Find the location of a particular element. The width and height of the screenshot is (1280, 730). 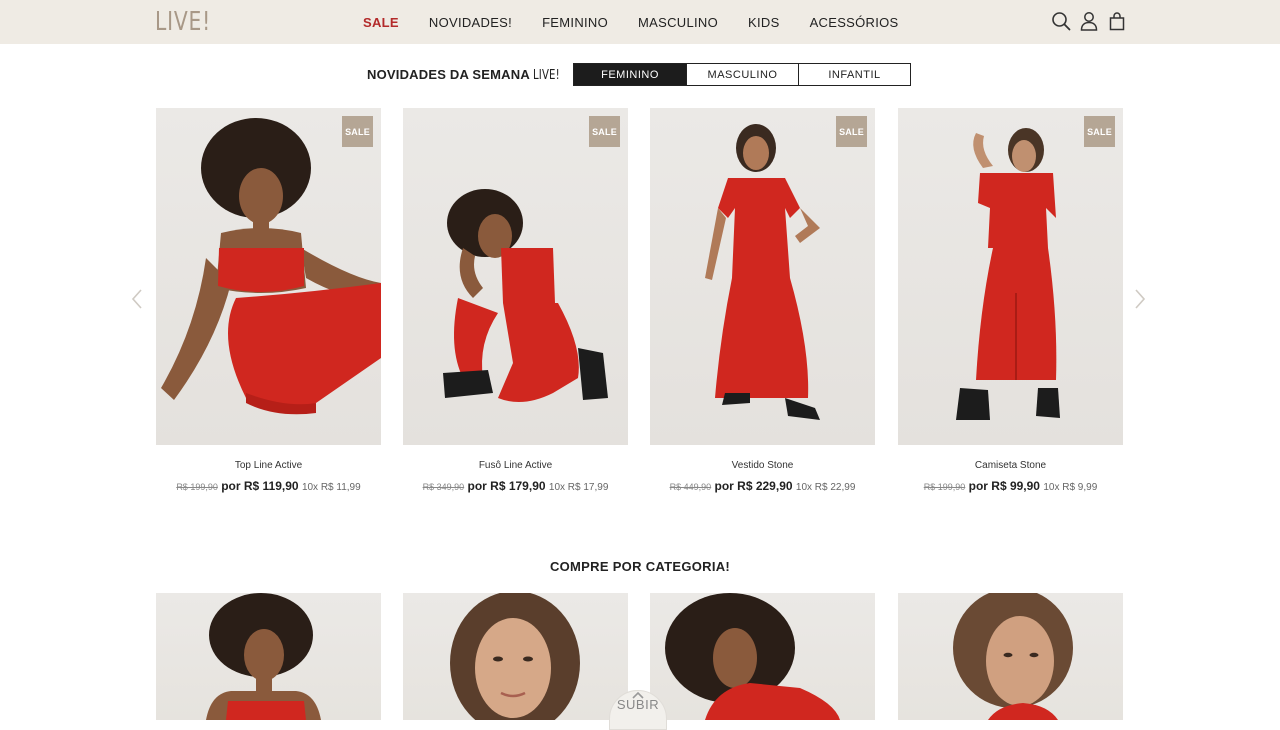

nav-item-novidades: NOVIDADES! is located at coordinates (470, 22).